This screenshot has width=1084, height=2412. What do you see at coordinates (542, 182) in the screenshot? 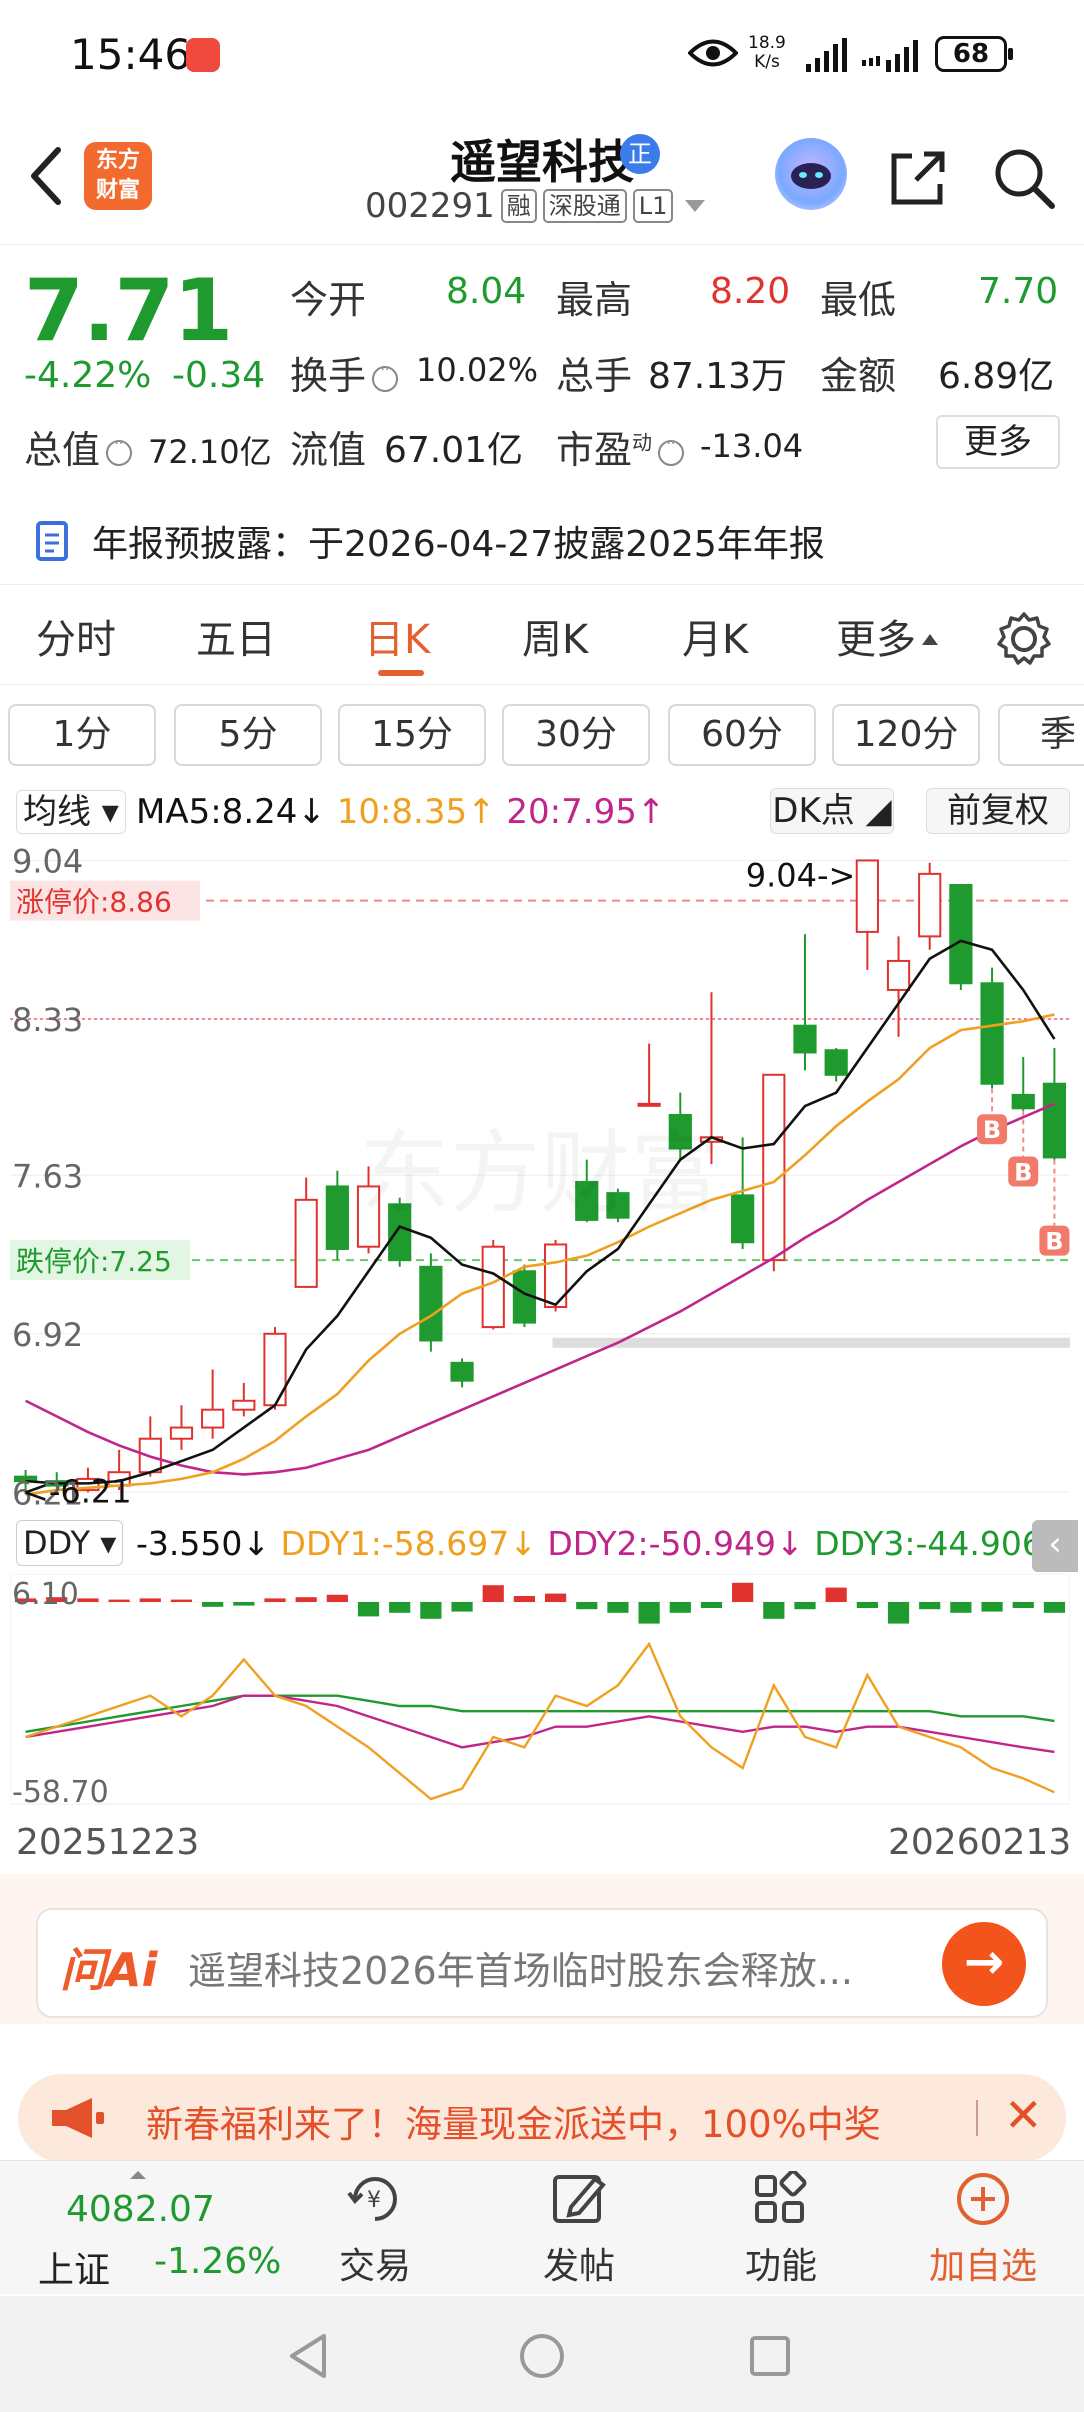
I see `stock-header: 东方 财富 遥望科技 正 002291 融 深股通 L1` at bounding box center [542, 182].